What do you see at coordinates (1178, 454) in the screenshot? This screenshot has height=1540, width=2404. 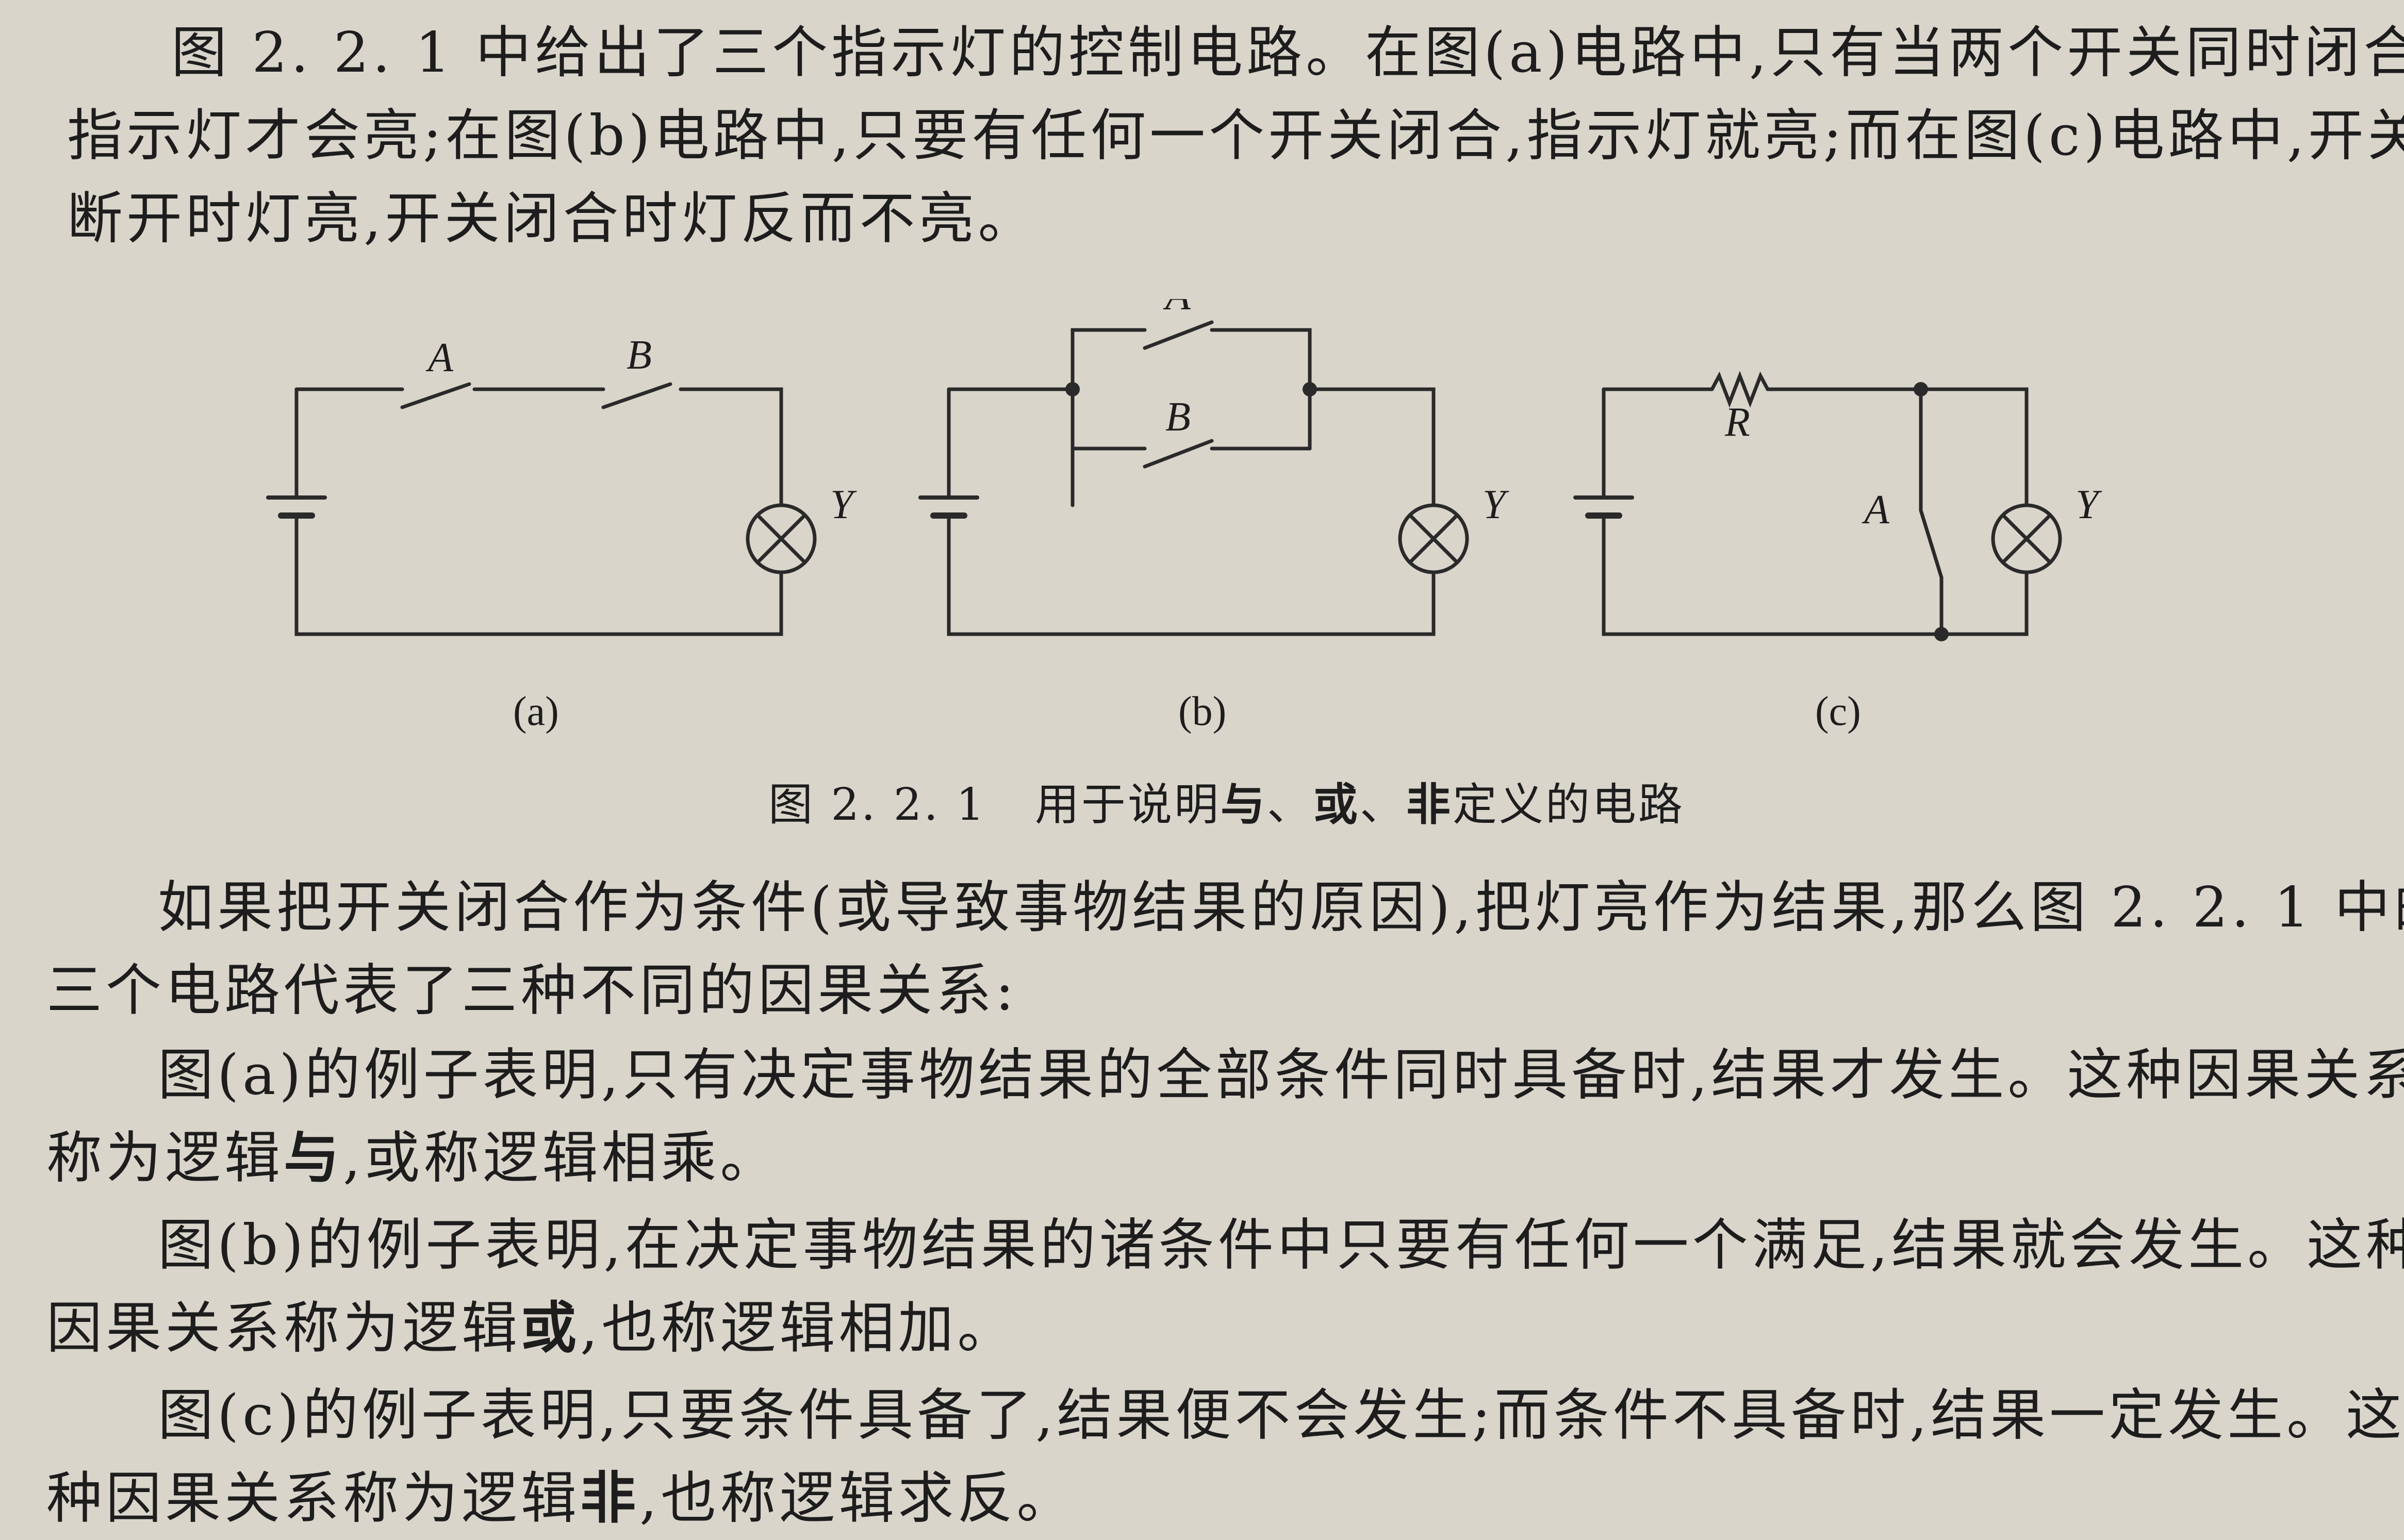 I see `switch-b-b-lever` at bounding box center [1178, 454].